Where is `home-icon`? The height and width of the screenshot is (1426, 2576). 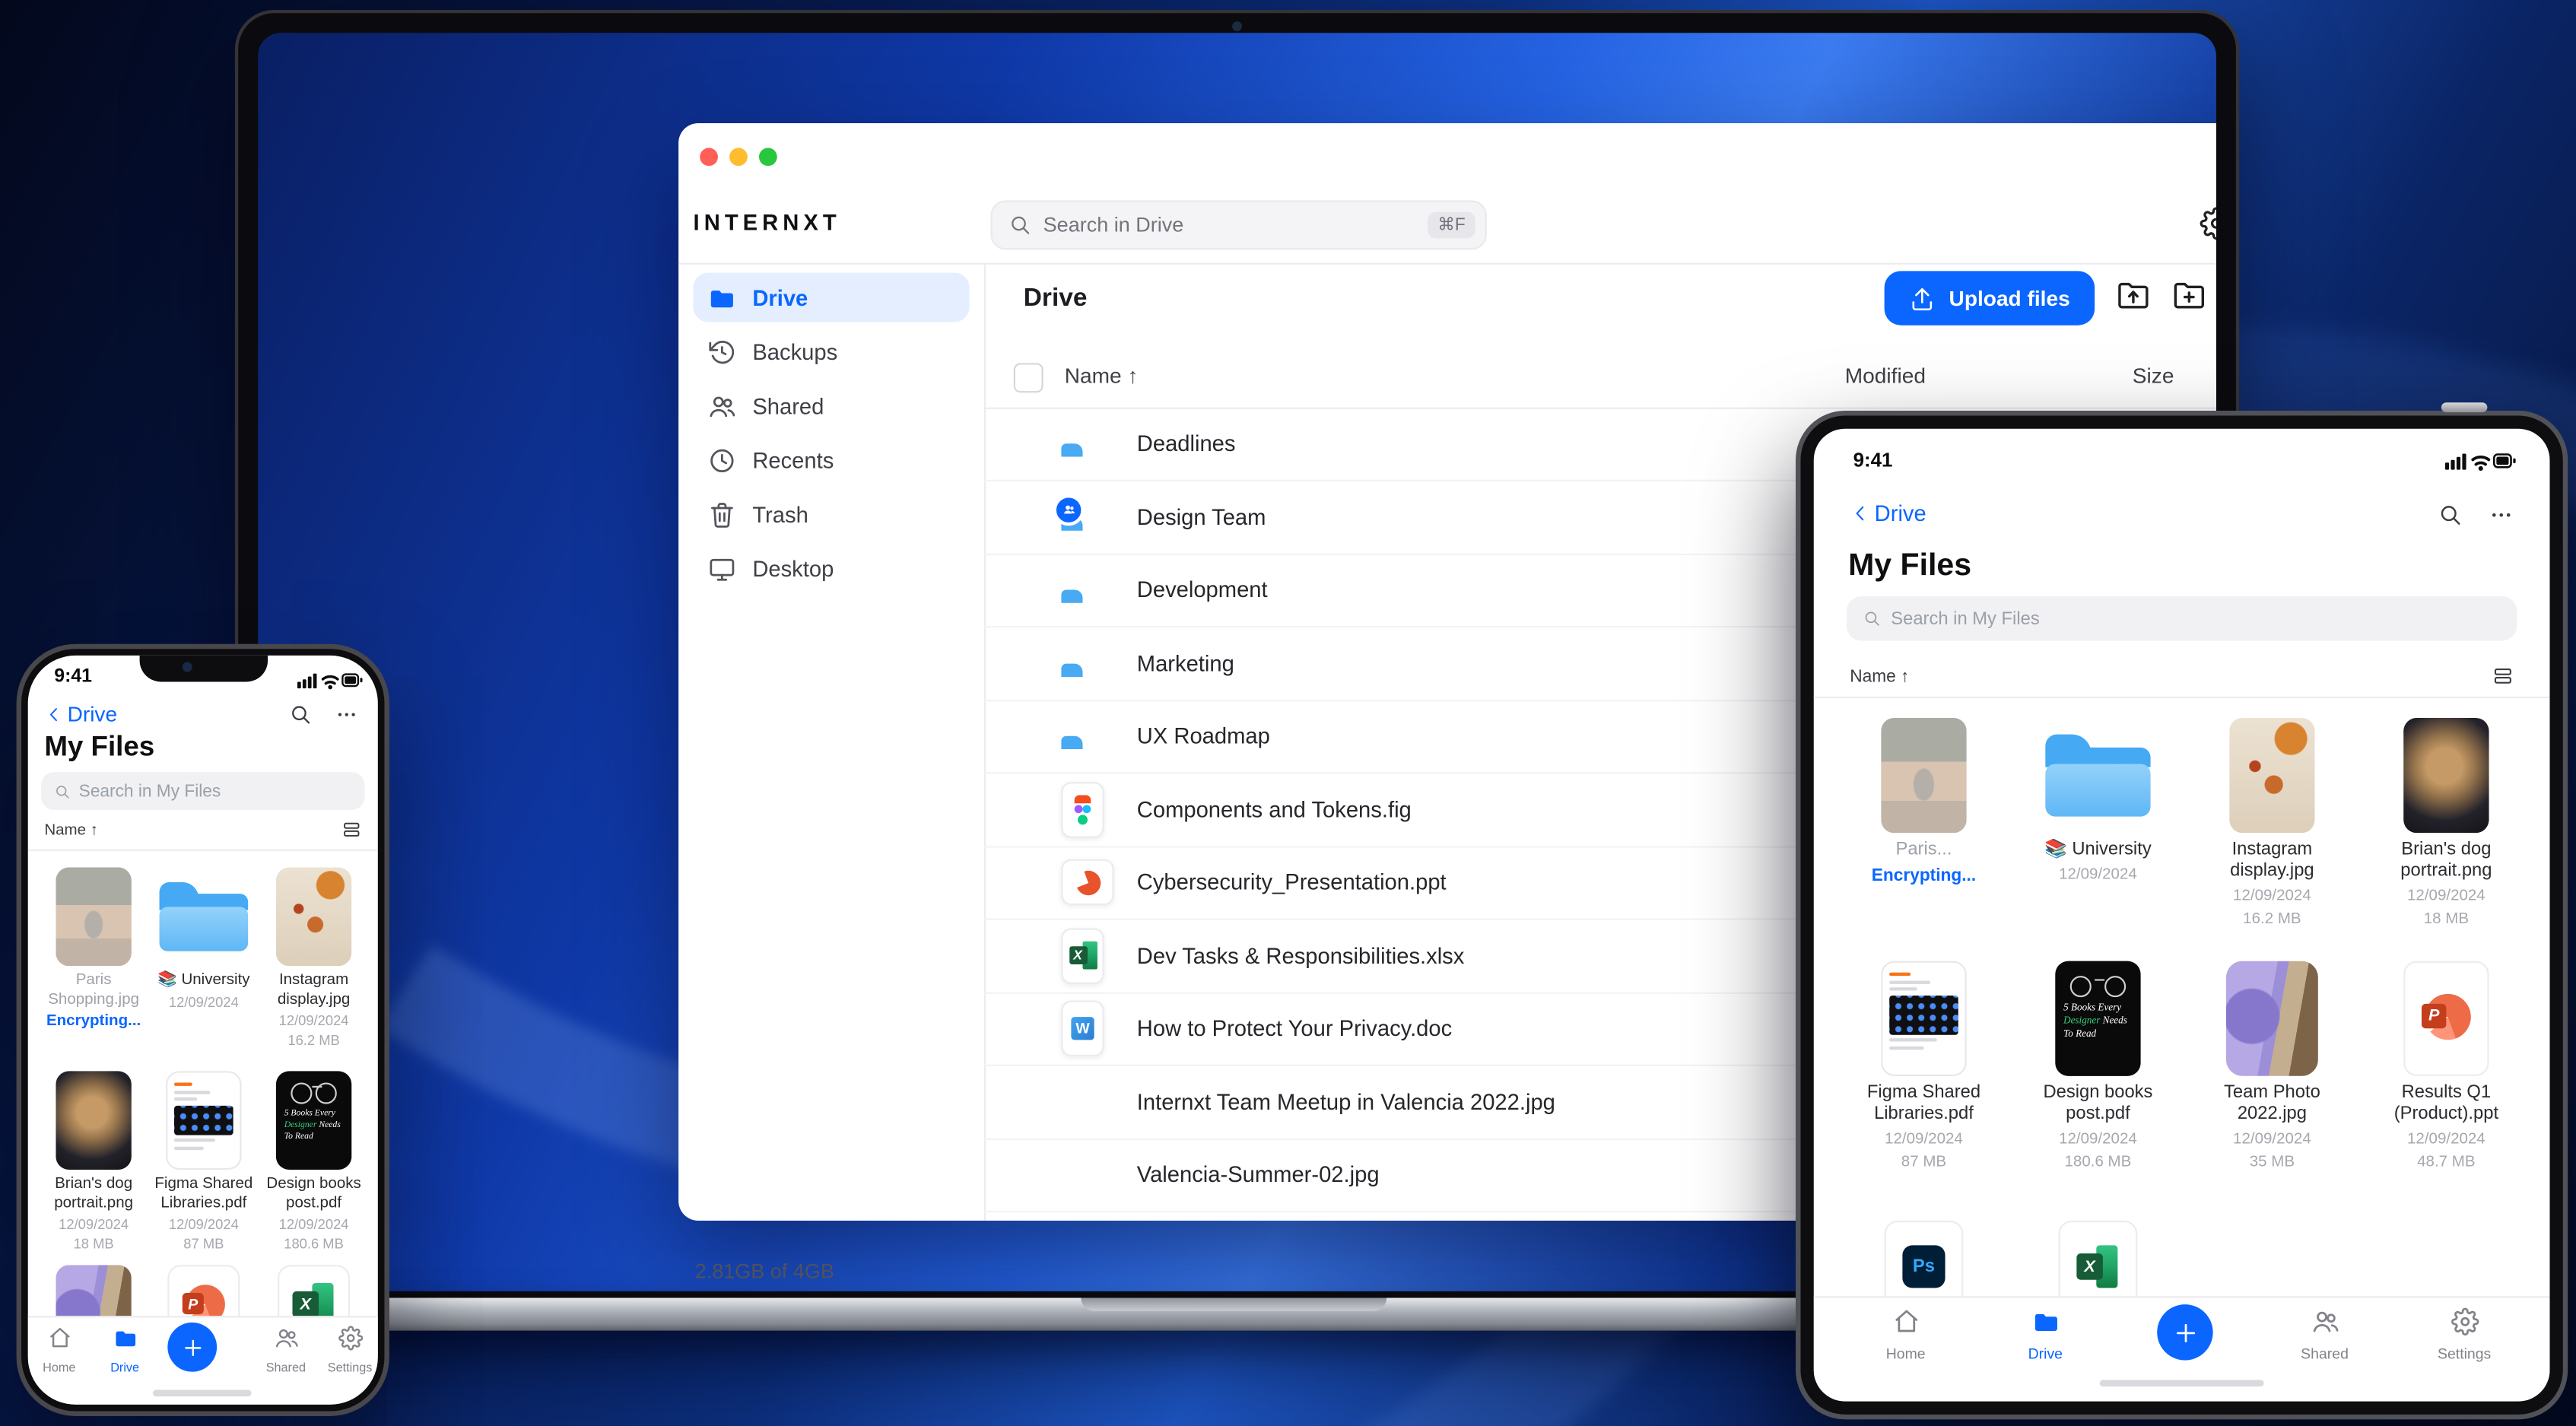
home-icon is located at coordinates (1906, 1321).